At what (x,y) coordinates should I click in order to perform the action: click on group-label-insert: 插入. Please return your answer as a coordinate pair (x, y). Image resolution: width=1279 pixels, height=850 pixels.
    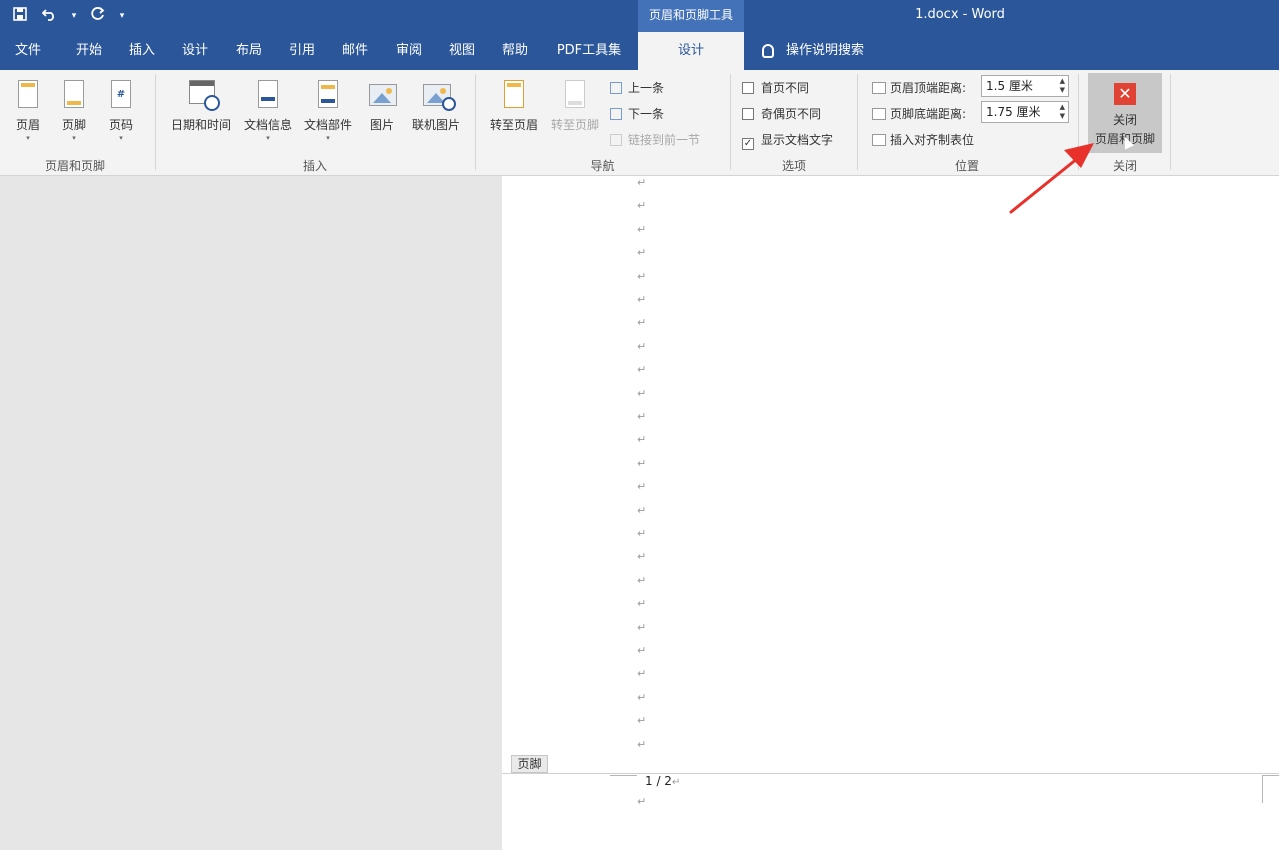
    Looking at the image, I should click on (314, 166).